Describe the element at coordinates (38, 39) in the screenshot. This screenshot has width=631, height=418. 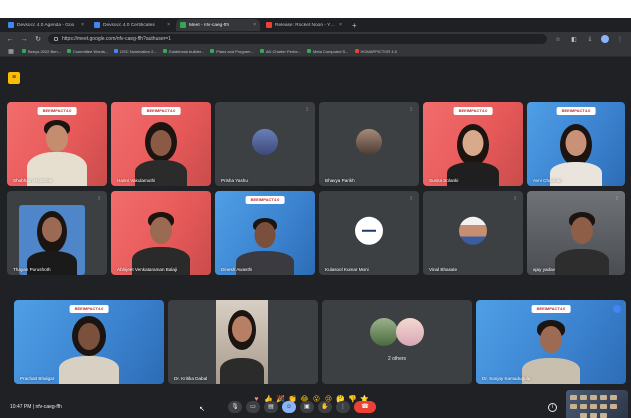
I see `reload-icon: ↻` at that location.